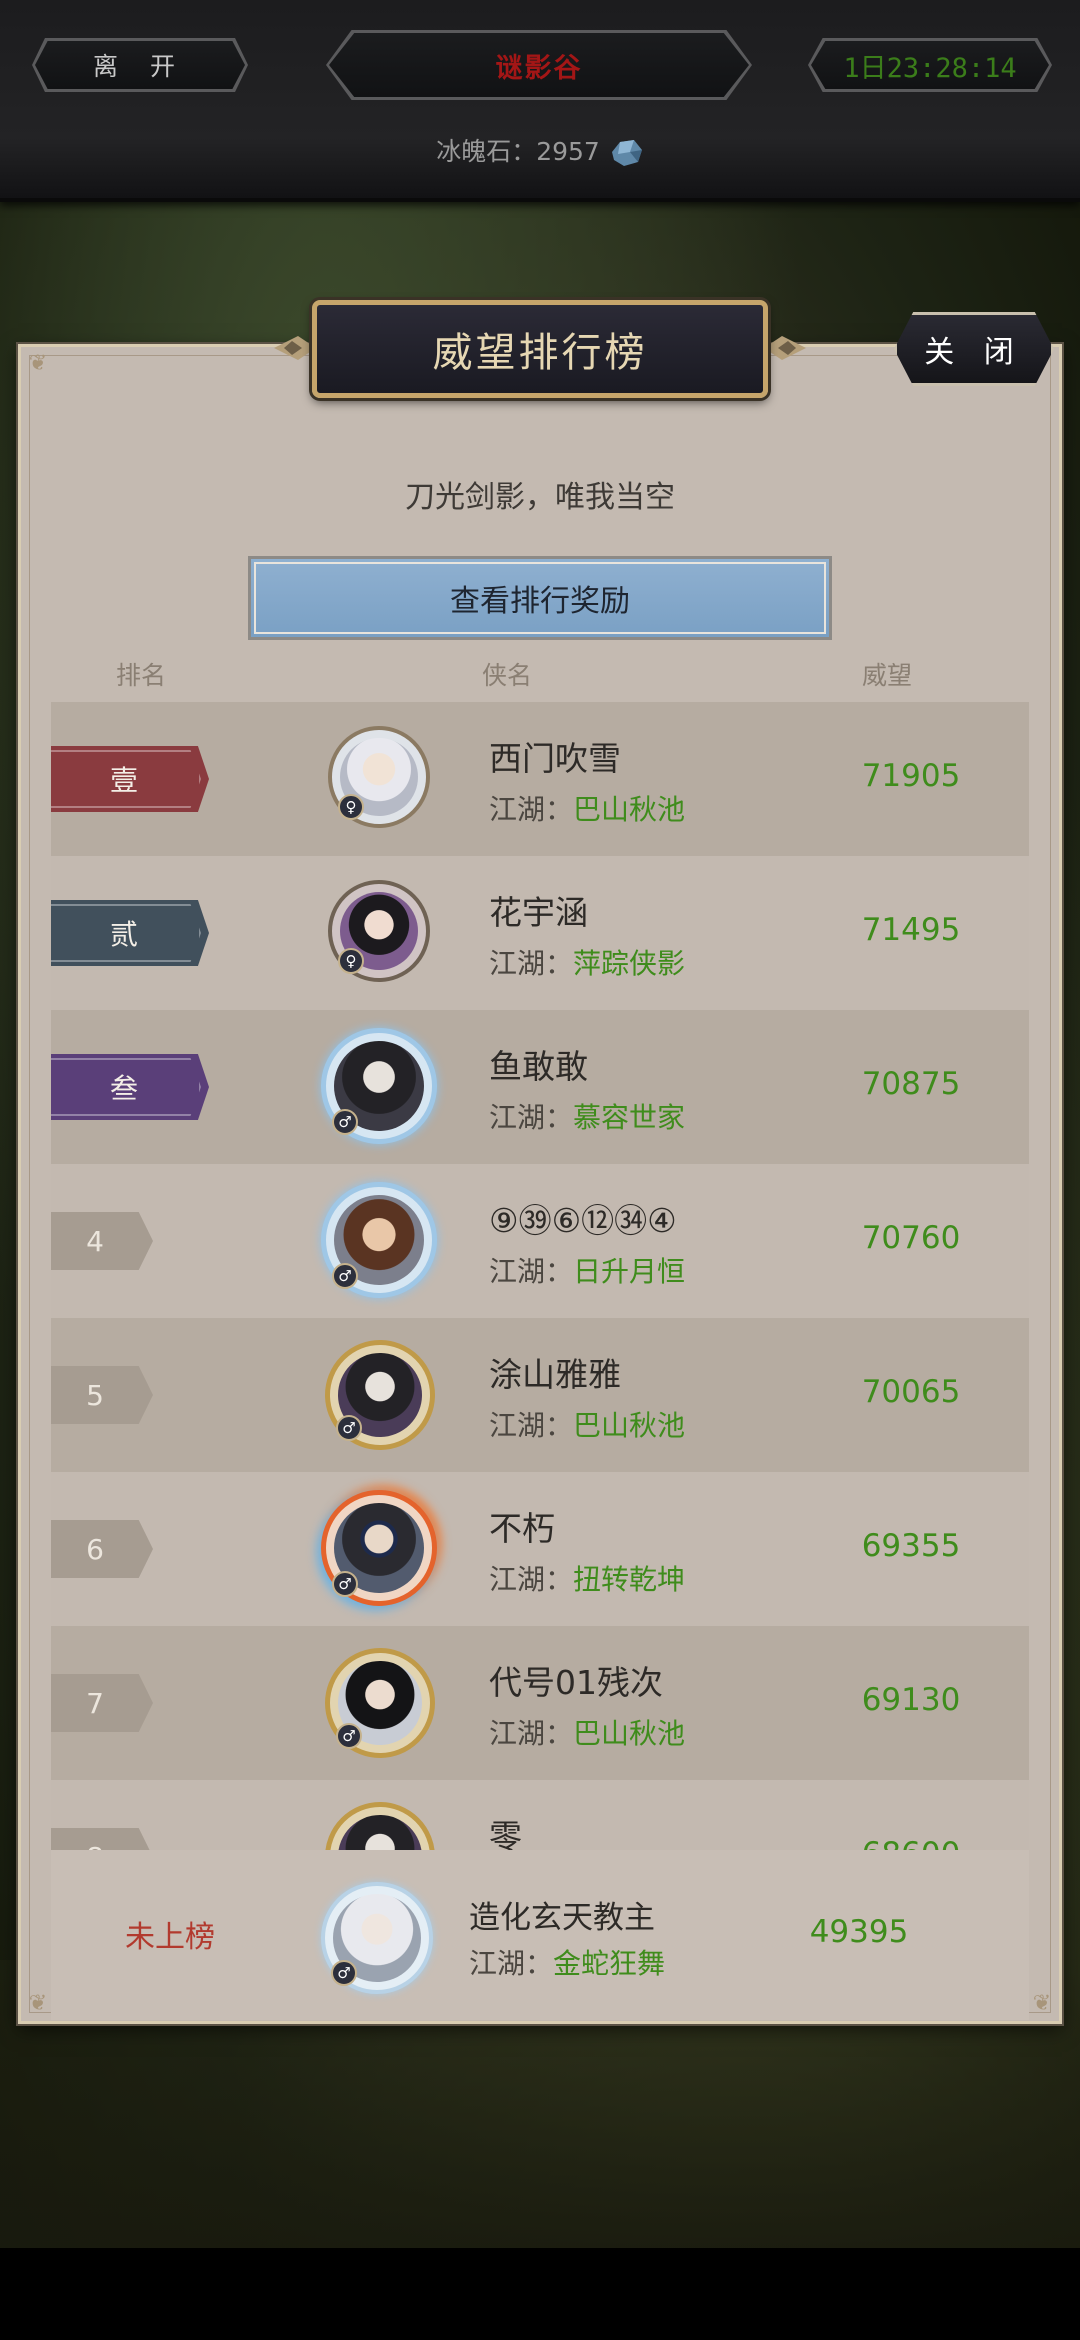  What do you see at coordinates (102, 1703) in the screenshot?
I see `rank-badge: 7` at bounding box center [102, 1703].